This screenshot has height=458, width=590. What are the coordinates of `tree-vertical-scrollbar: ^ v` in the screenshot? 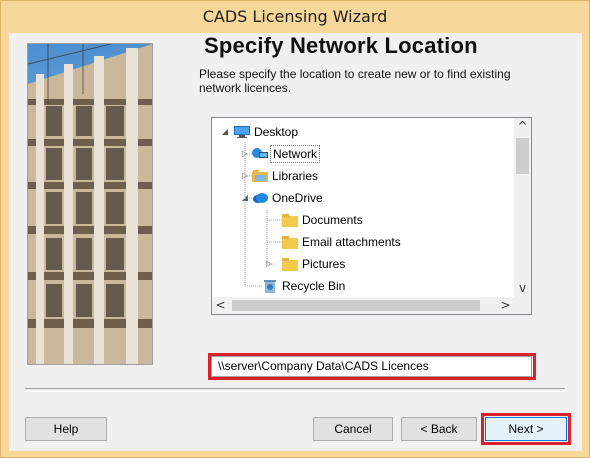 It's located at (522, 207).